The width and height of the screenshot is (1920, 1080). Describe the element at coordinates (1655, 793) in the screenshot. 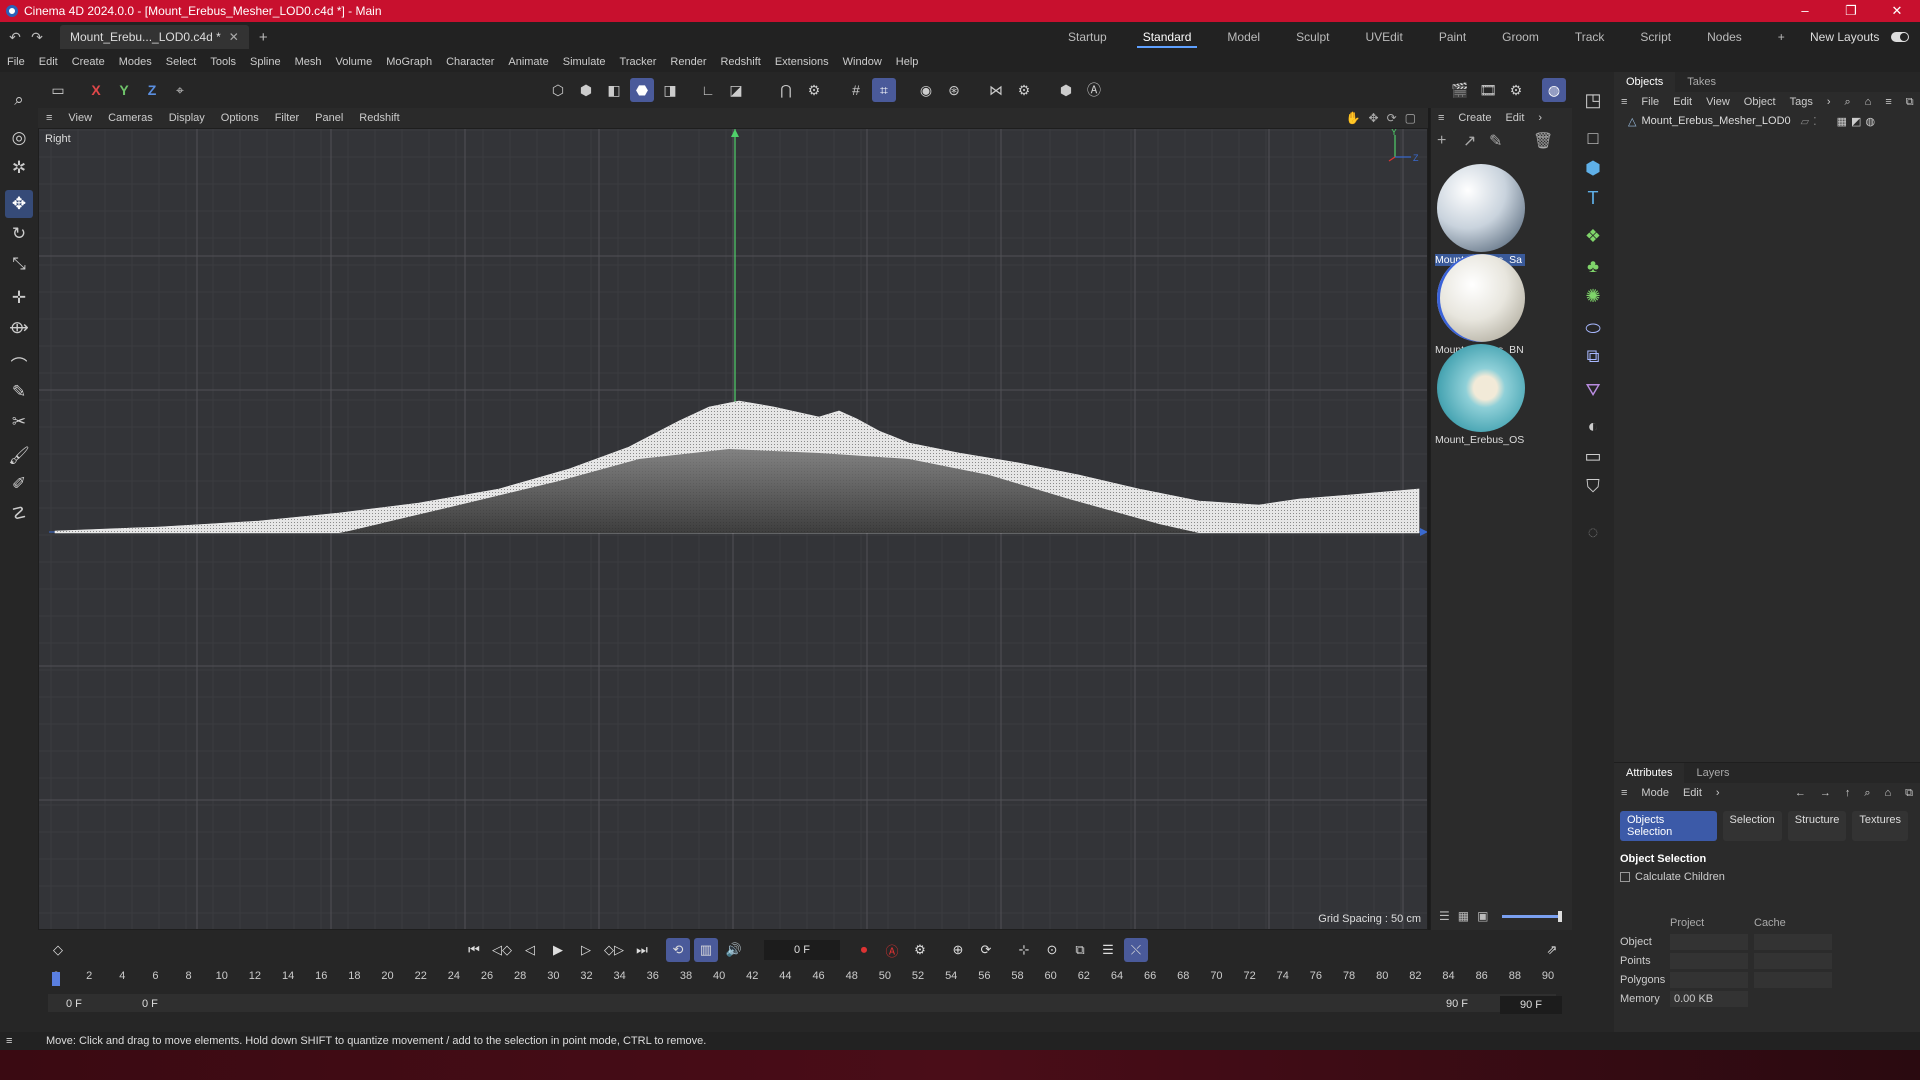

I see `attributes-menu-mode: Mode` at that location.